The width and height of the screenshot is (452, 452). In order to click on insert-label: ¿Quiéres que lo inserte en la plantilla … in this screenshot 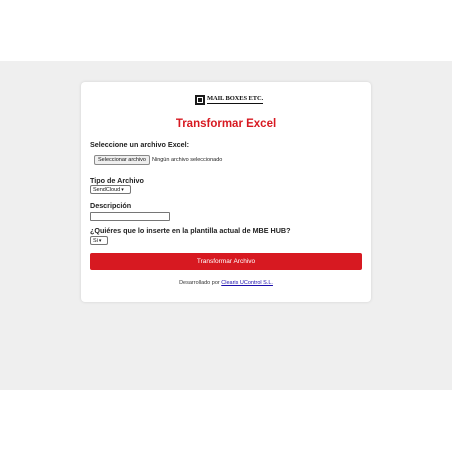, I will do `click(190, 230)`.